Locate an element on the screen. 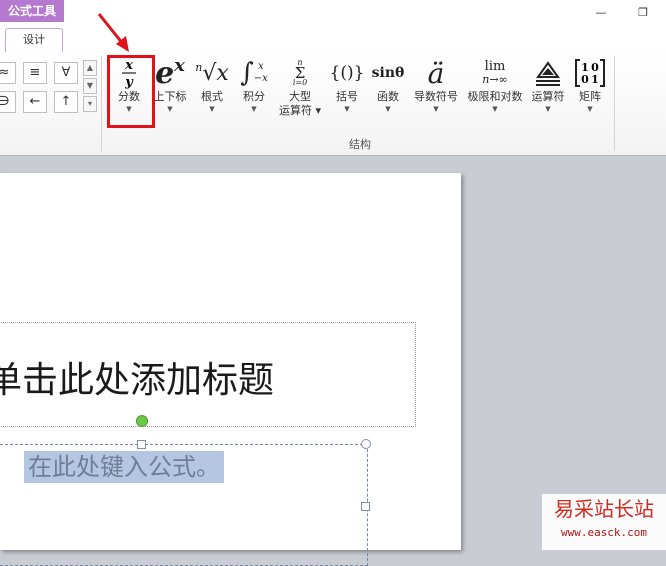 This screenshot has height=566, width=666. accent-label: 导数符号 is located at coordinates (436, 96).